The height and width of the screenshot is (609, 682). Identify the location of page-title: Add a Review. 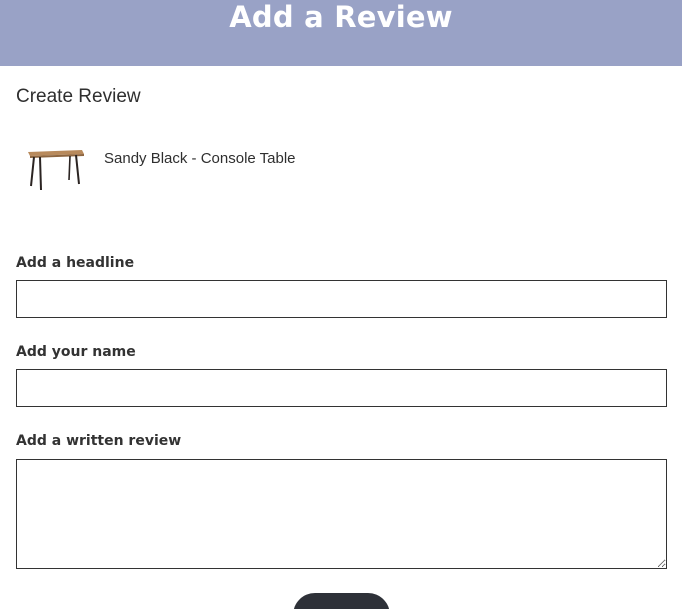
(341, 17).